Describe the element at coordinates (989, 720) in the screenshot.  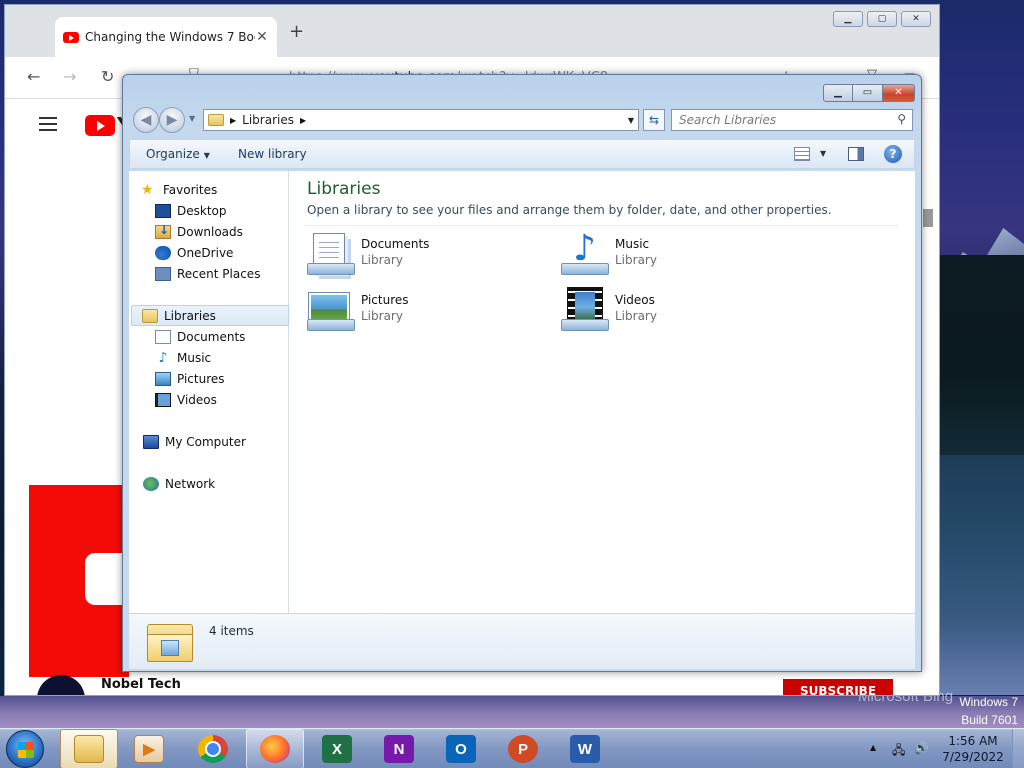
I see `watermark-build: Build 7601` at that location.